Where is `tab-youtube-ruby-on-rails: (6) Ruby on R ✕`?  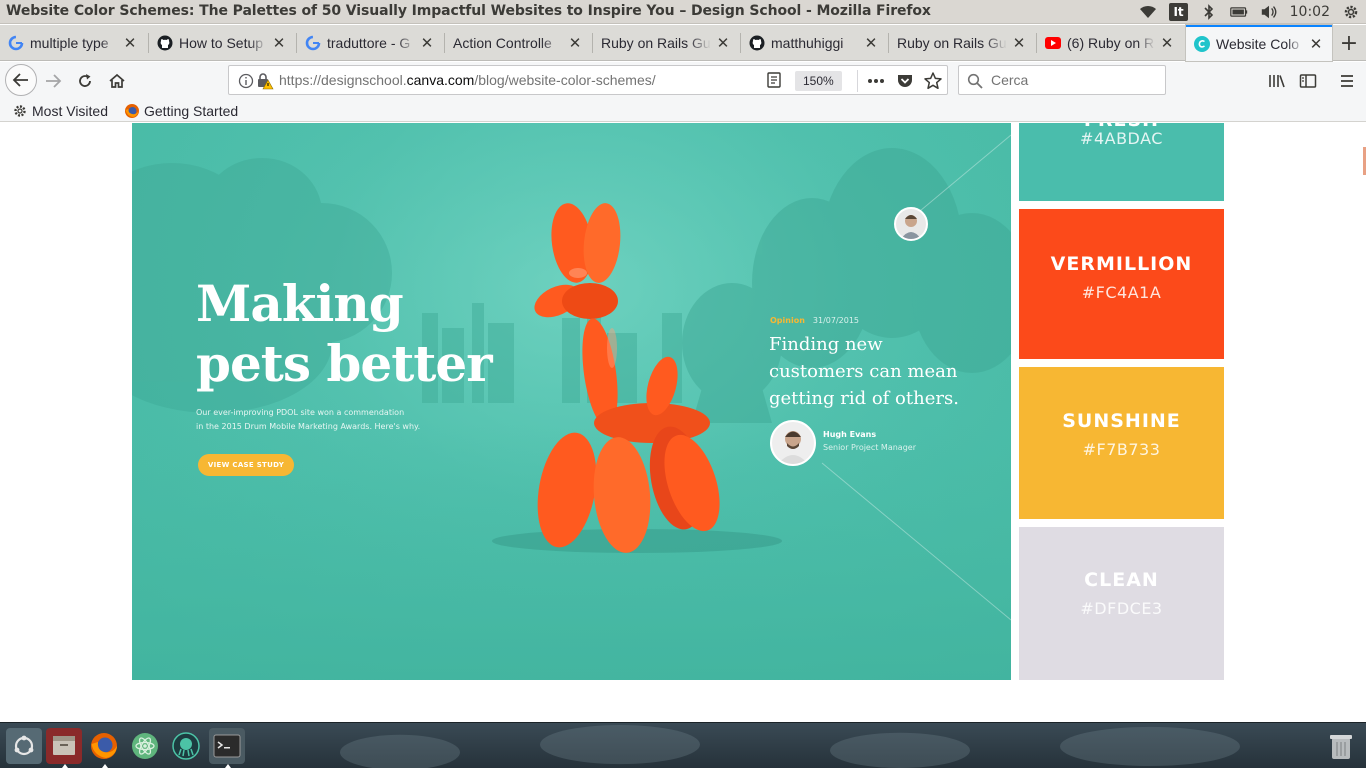 tab-youtube-ruby-on-rails: (6) Ruby on R ✕ is located at coordinates (1110, 43).